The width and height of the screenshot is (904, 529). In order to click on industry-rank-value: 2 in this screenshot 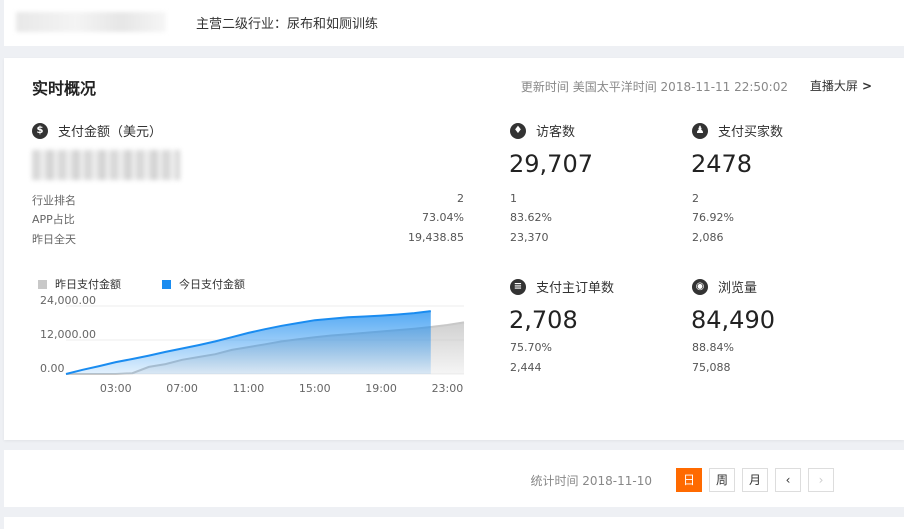, I will do `click(460, 198)`.